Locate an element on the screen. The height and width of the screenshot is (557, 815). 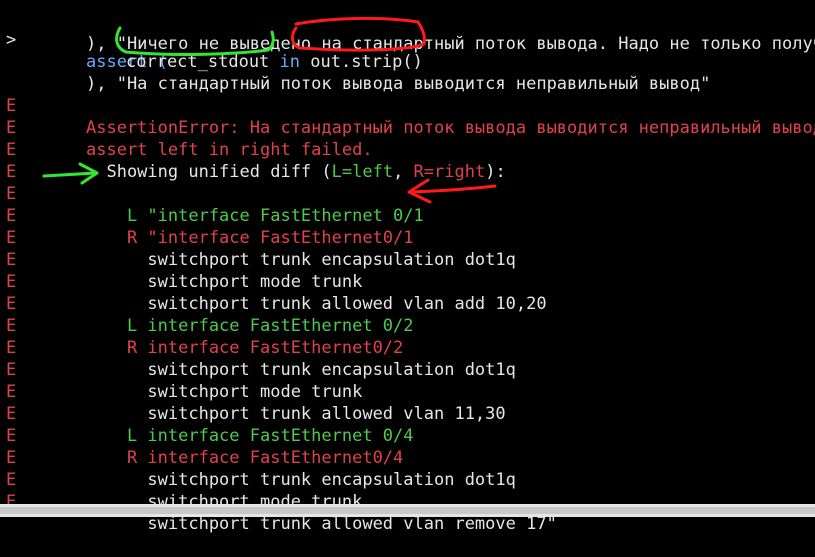
terminal-line: E L interface FastEthernet 0/2 is located at coordinates (407, 303).